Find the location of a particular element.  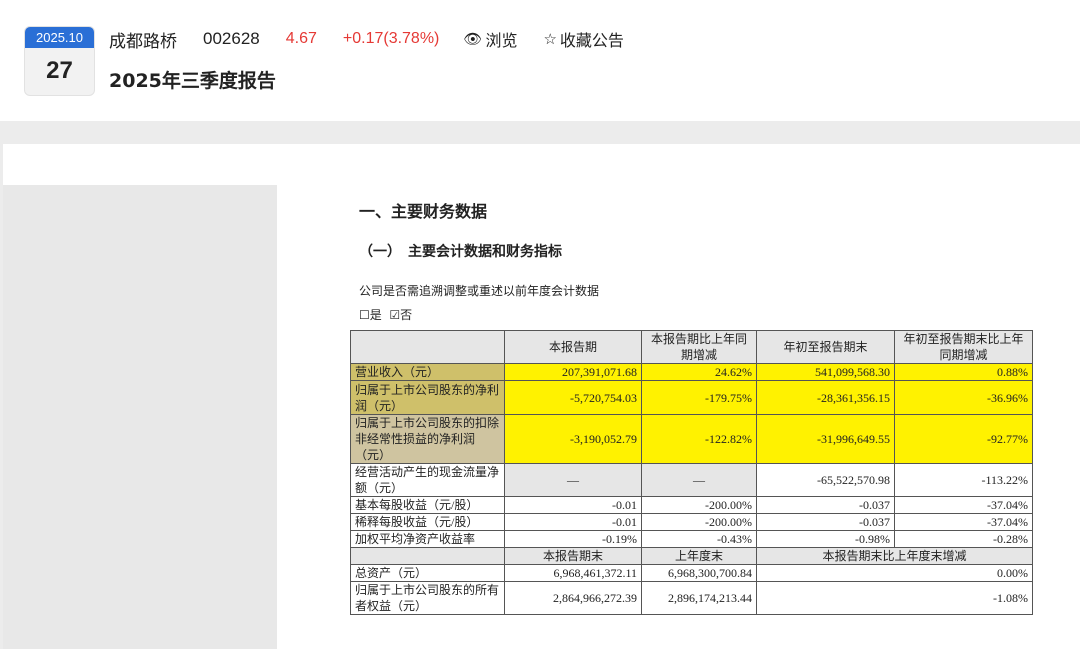

header-cell: 上年度末 is located at coordinates (699, 556).